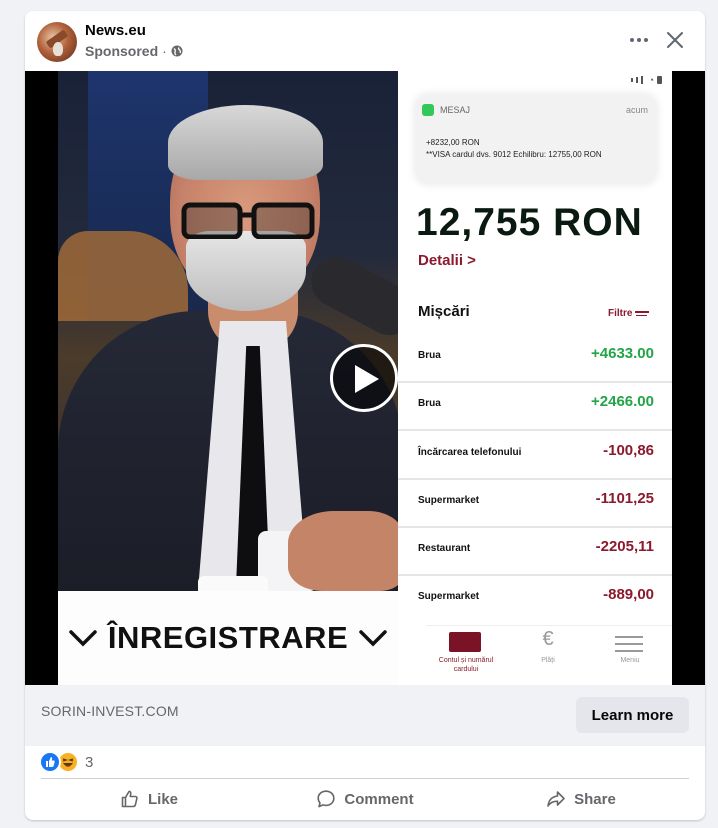 This screenshot has height=828, width=718. What do you see at coordinates (121, 51) in the screenshot?
I see `sponsored-label: Sponsored` at bounding box center [121, 51].